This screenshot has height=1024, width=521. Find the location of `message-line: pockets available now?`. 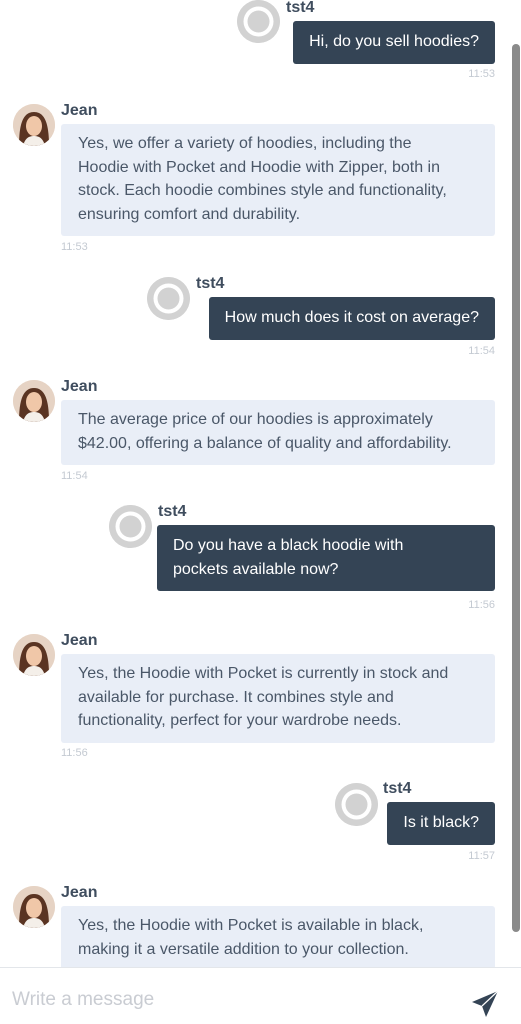

message-line: pockets available now? is located at coordinates (256, 569).